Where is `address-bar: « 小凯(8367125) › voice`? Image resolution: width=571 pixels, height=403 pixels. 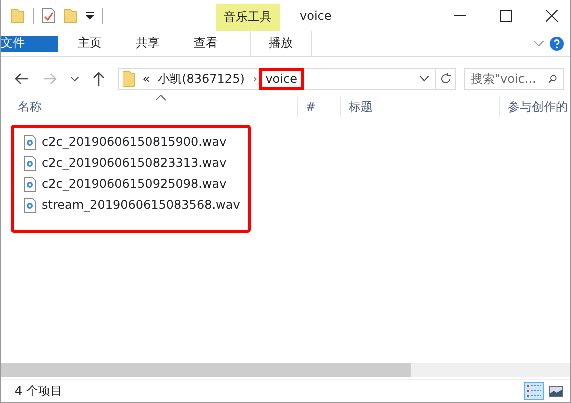 address-bar: « 小凯(8367125) › voice is located at coordinates (277, 79).